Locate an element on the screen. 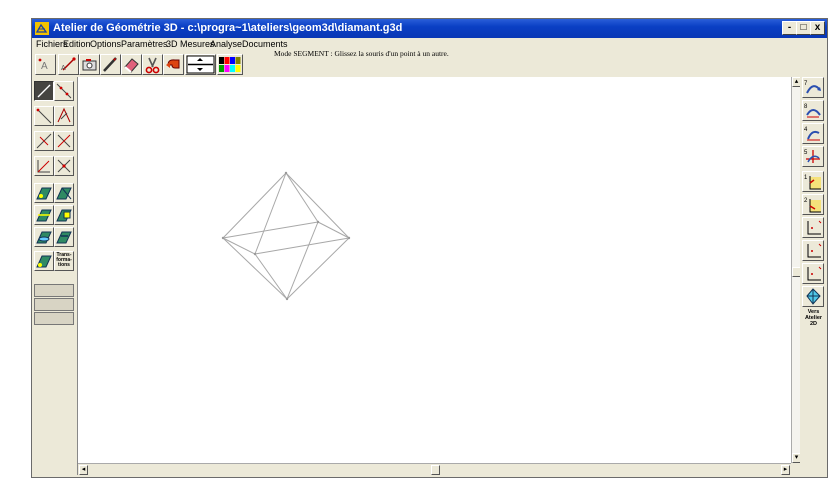 This screenshot has width=840, height=481. line-tool-button is located at coordinates (64, 91).